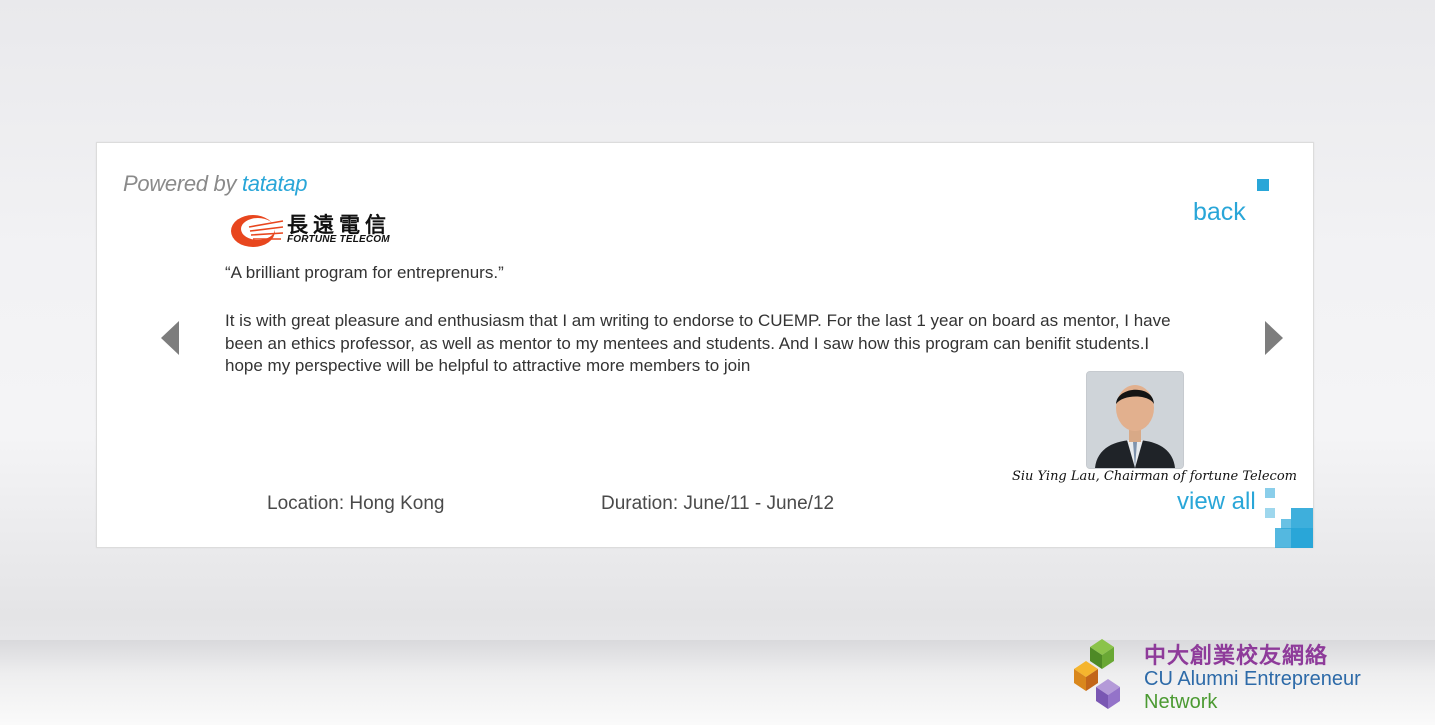 The height and width of the screenshot is (725, 1435). Describe the element at coordinates (1216, 502) in the screenshot. I see `view-all-link: view all` at that location.